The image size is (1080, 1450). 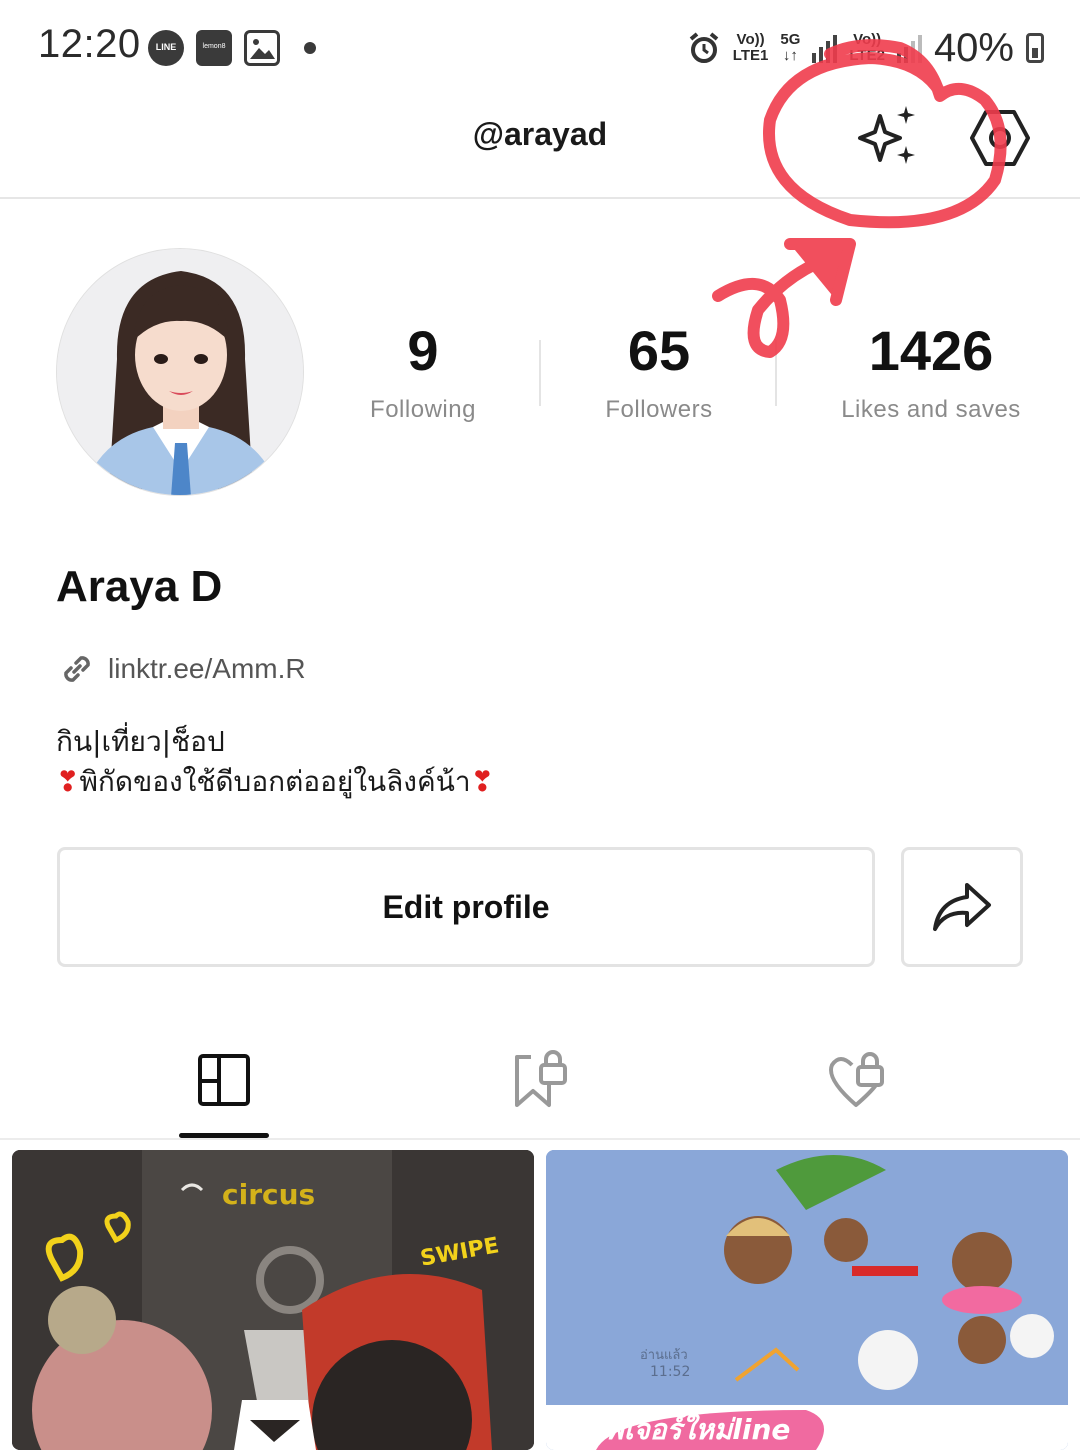 I want to click on heart-lock-icon, so click(x=856, y=1079).